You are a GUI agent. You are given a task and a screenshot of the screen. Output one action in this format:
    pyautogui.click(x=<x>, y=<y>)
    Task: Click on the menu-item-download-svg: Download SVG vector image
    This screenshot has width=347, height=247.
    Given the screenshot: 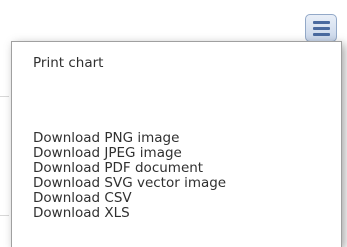 What is the action you would take?
    pyautogui.click(x=129, y=183)
    